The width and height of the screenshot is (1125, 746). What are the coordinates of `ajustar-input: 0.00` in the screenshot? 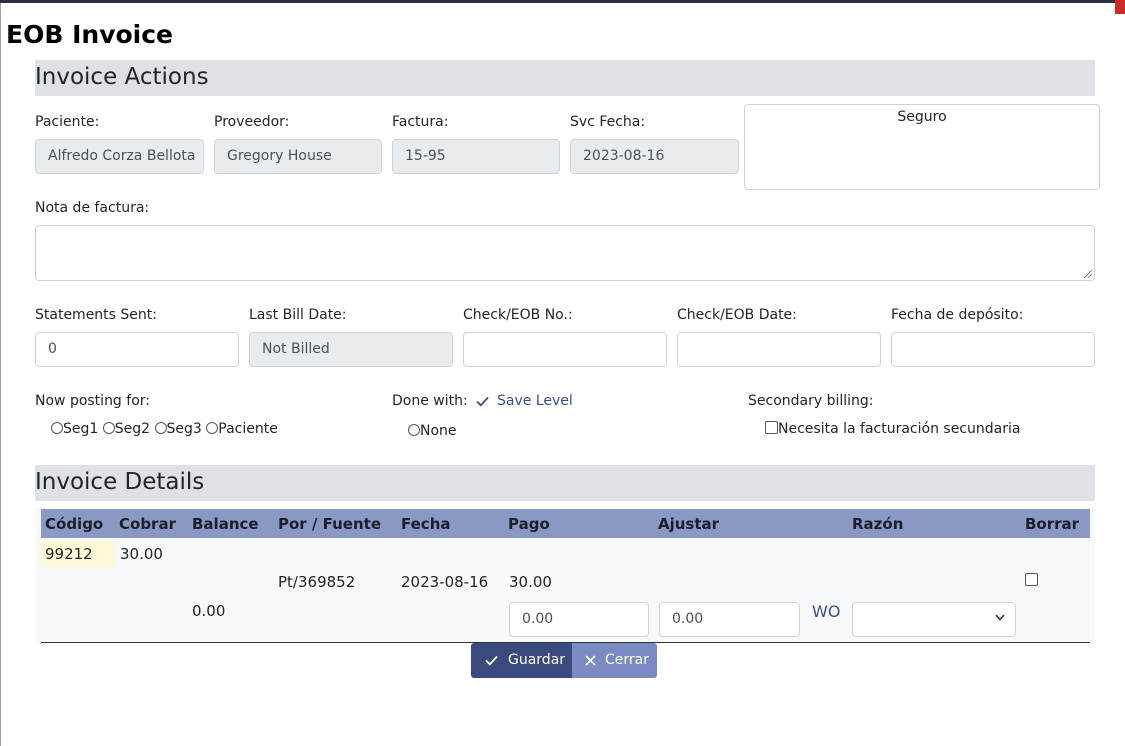 It's located at (729, 619).